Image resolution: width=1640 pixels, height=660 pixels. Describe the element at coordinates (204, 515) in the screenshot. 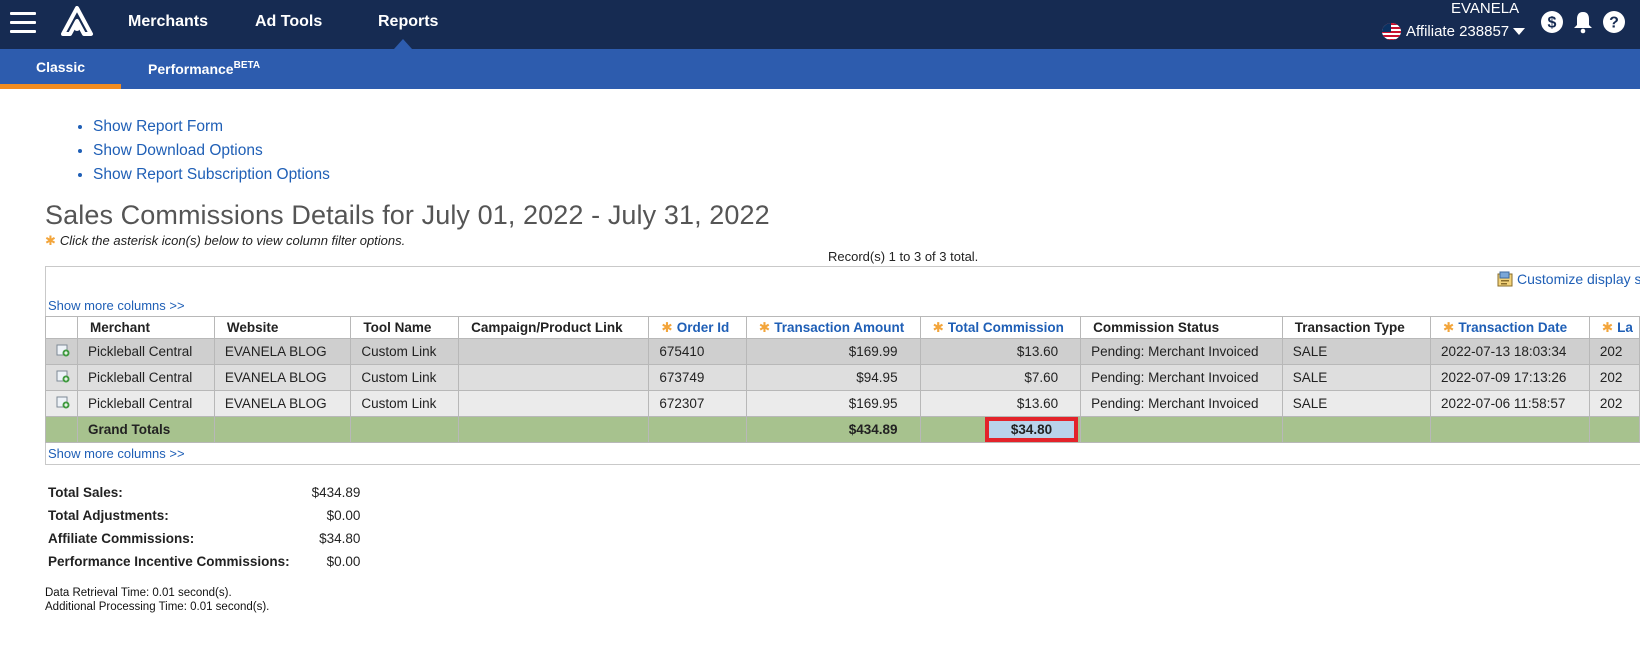

I see `summary-row: Total Adjustments: $0.00` at that location.